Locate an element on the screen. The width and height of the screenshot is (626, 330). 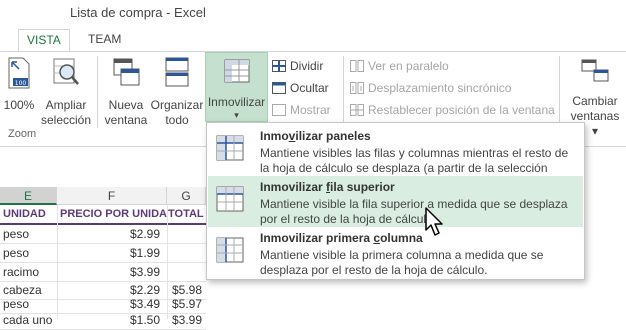
menu-item-title: Inmovilizar fila superior is located at coordinates (327, 187).